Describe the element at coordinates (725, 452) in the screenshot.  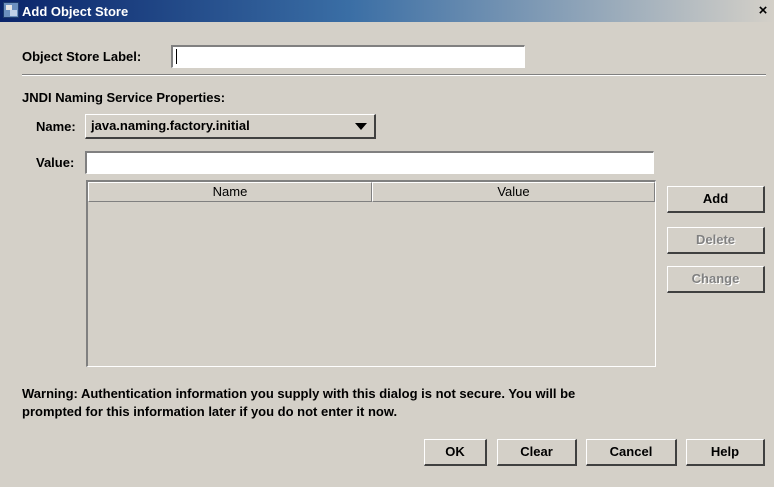
I see `help-button: Help` at that location.